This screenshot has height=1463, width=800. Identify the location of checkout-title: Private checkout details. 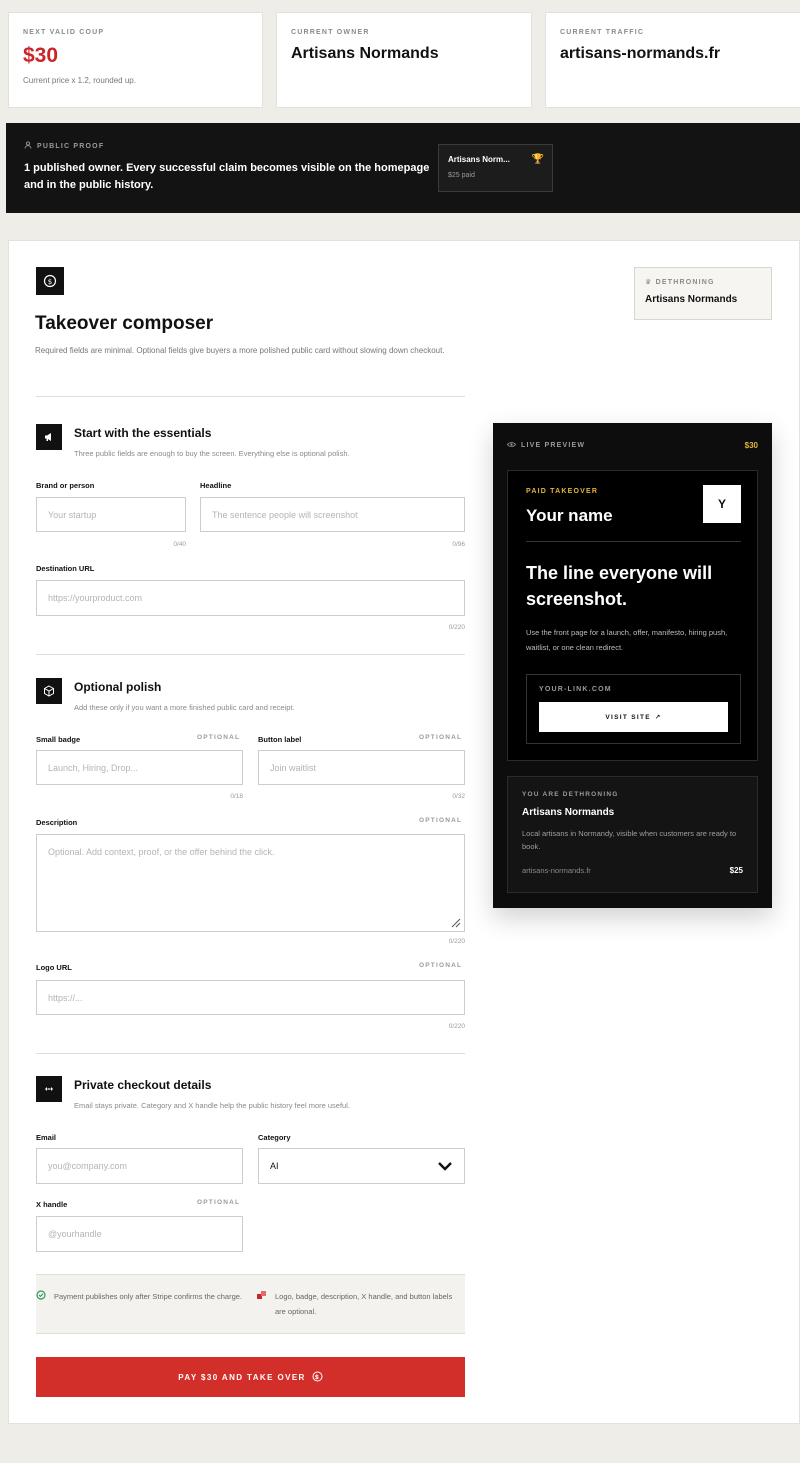
(143, 1085).